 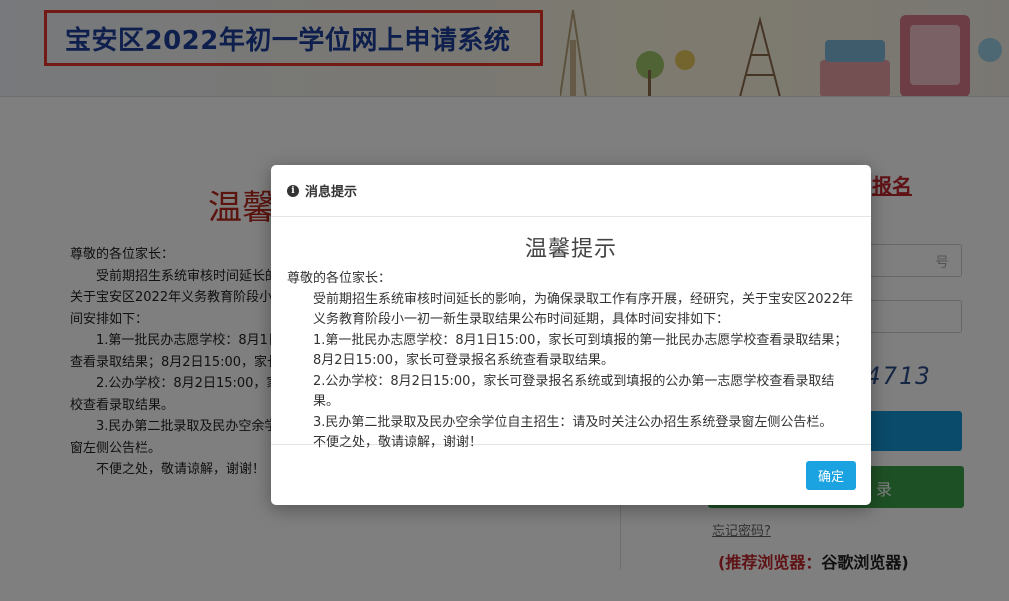 I want to click on confirm-button: 确定, so click(x=831, y=475).